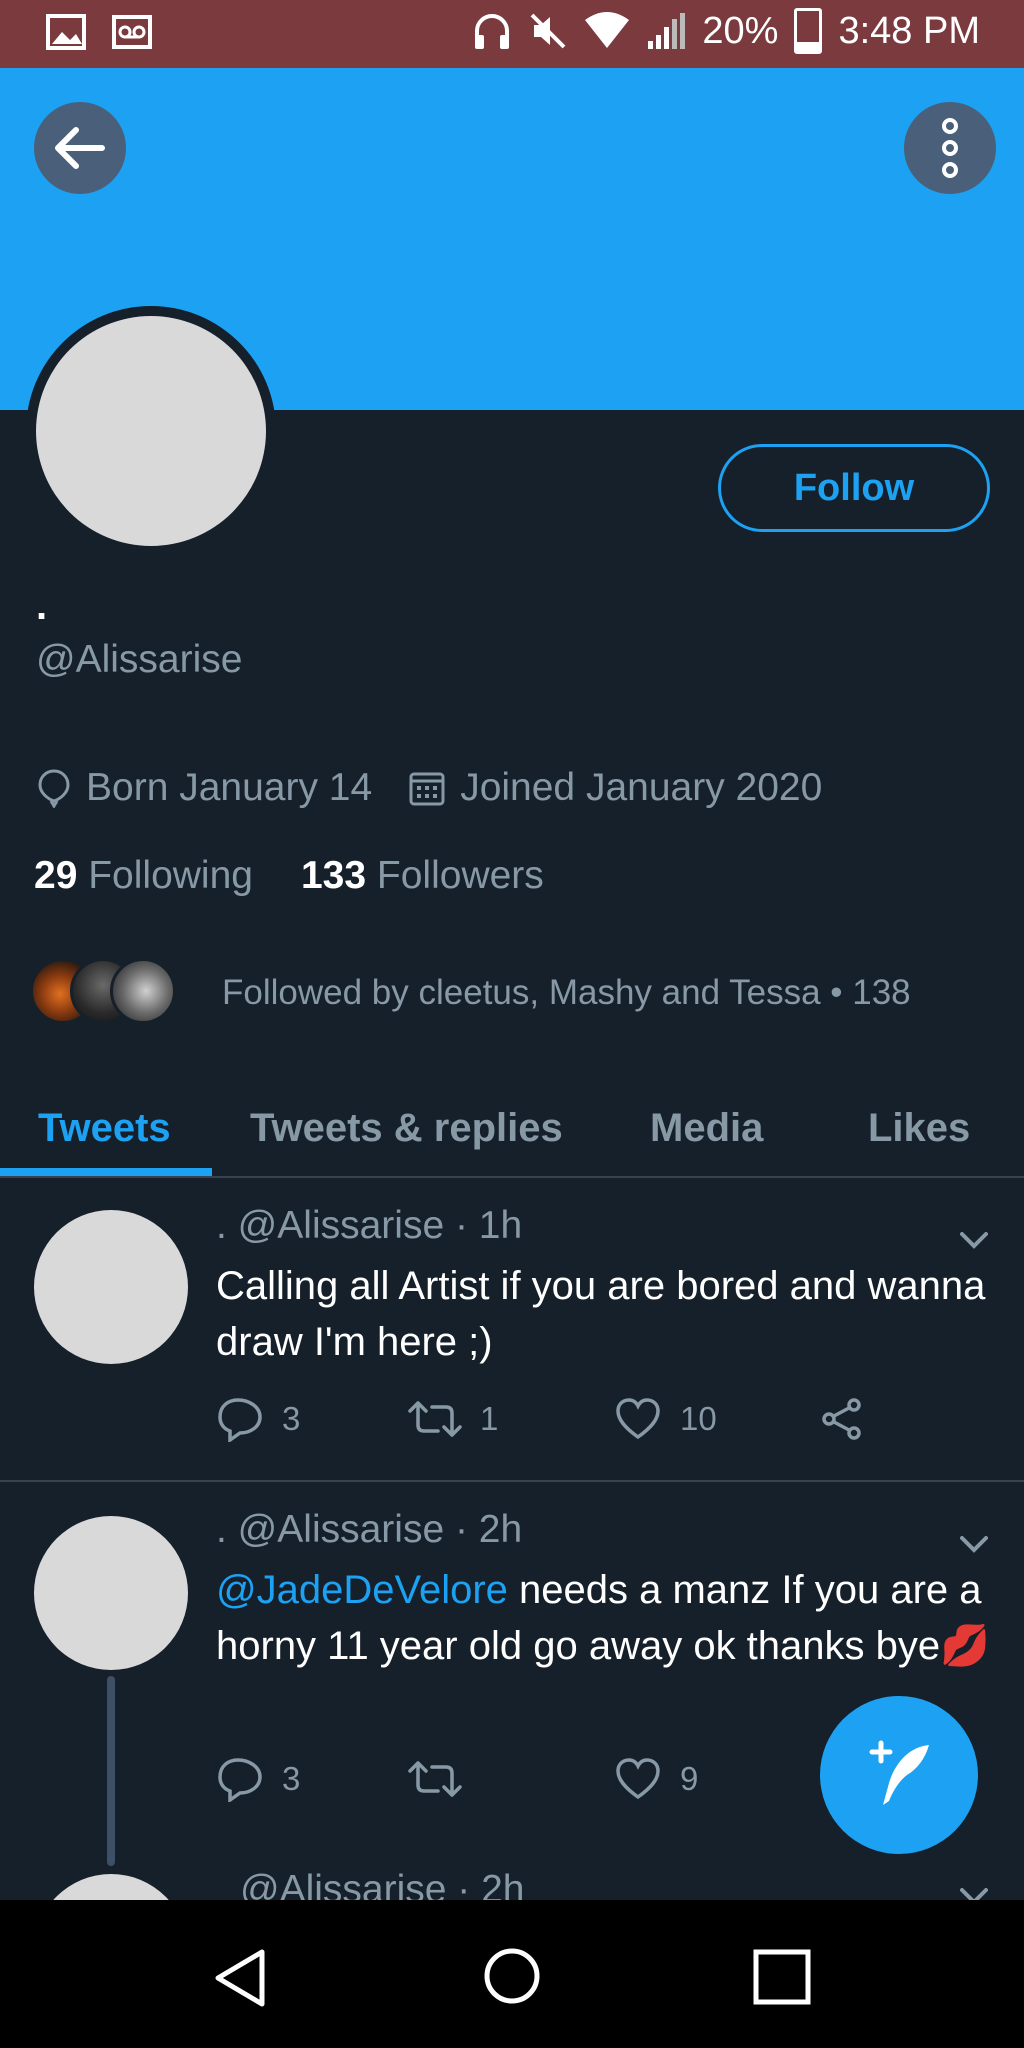 This screenshot has width=1024, height=2048. Describe the element at coordinates (104, 1128) in the screenshot. I see `tab-tweets: Tweets` at that location.